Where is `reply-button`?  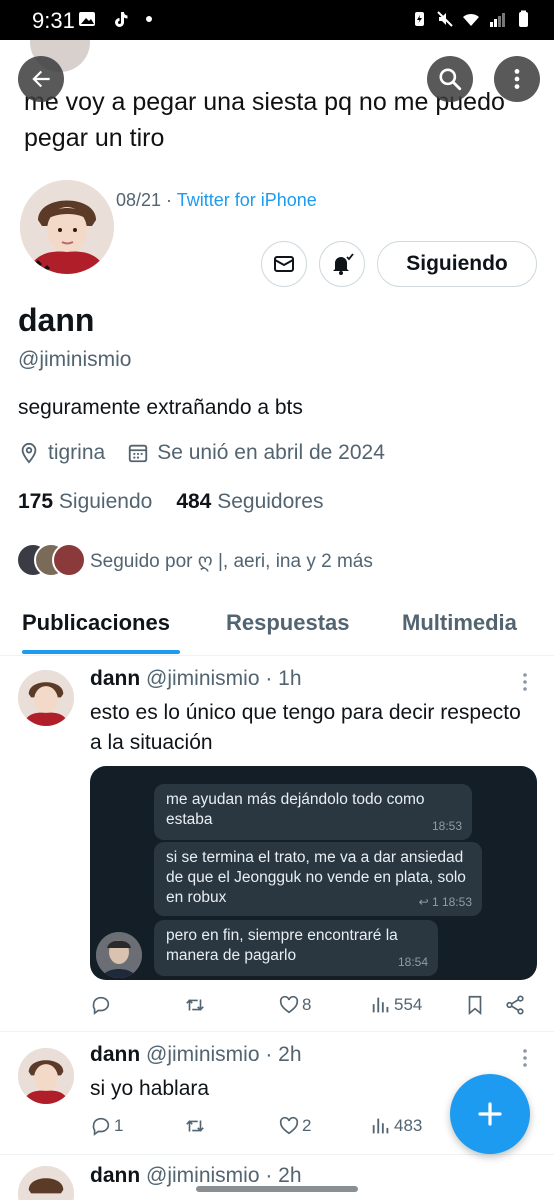 reply-button is located at coordinates (102, 1005).